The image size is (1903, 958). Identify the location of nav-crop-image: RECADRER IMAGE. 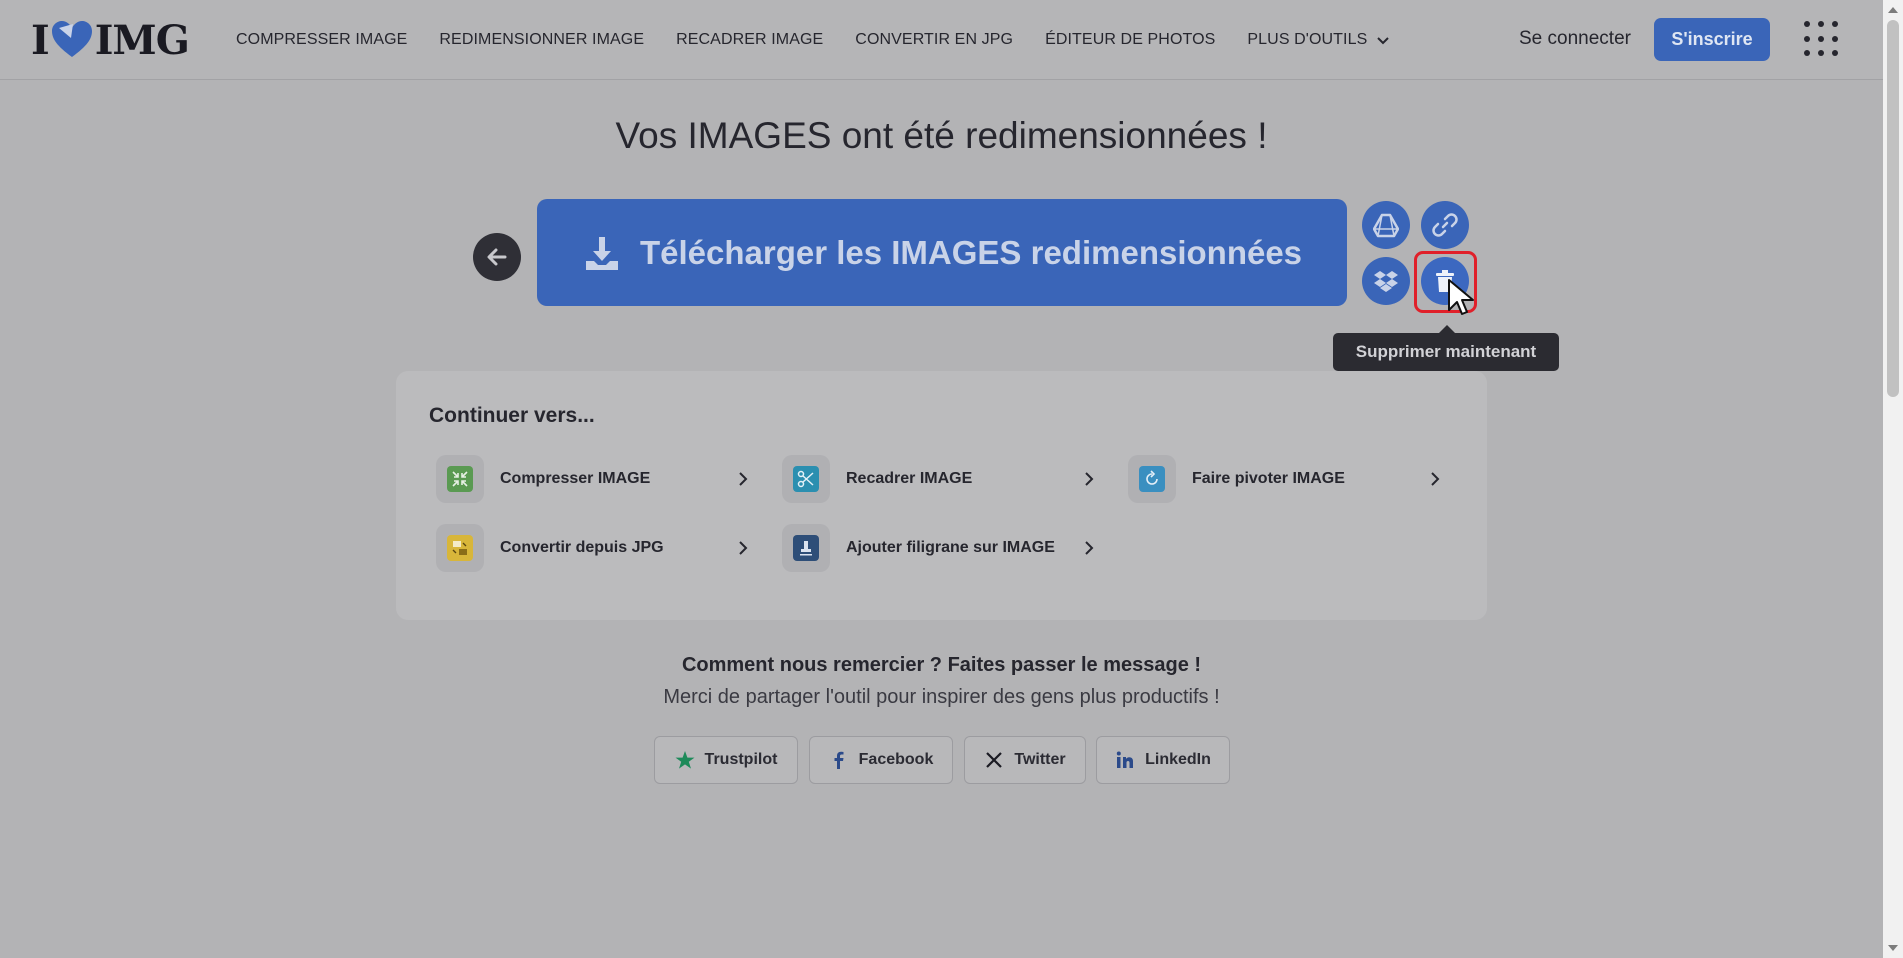
(749, 40).